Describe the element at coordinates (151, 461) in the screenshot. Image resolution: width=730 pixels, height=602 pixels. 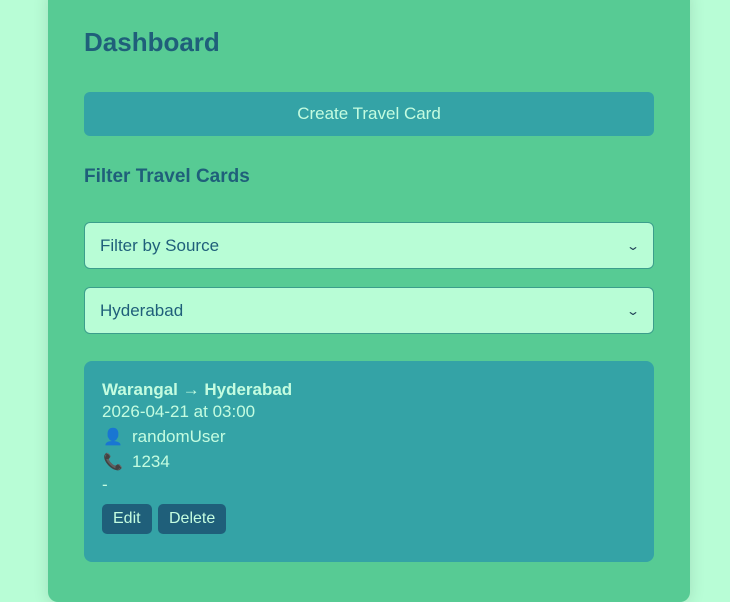
I see `travel-card-phone-number: 1234` at that location.